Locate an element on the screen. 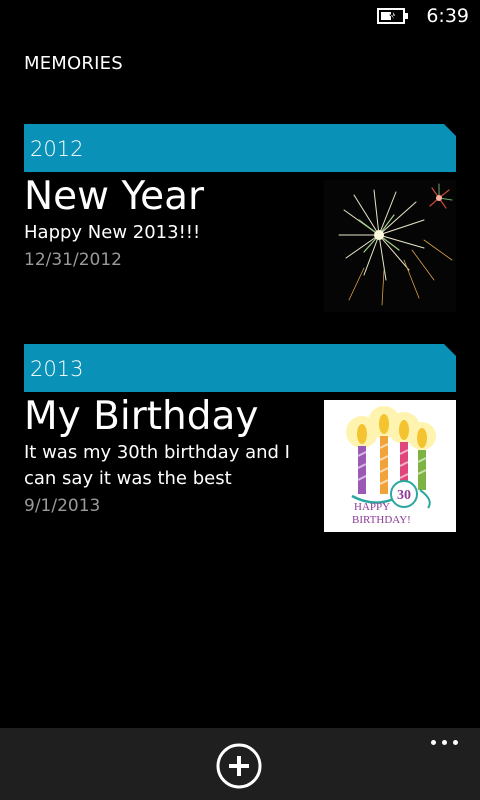 This screenshot has height=800, width=480. memory-date: 12/31/2012 is located at coordinates (73, 260).